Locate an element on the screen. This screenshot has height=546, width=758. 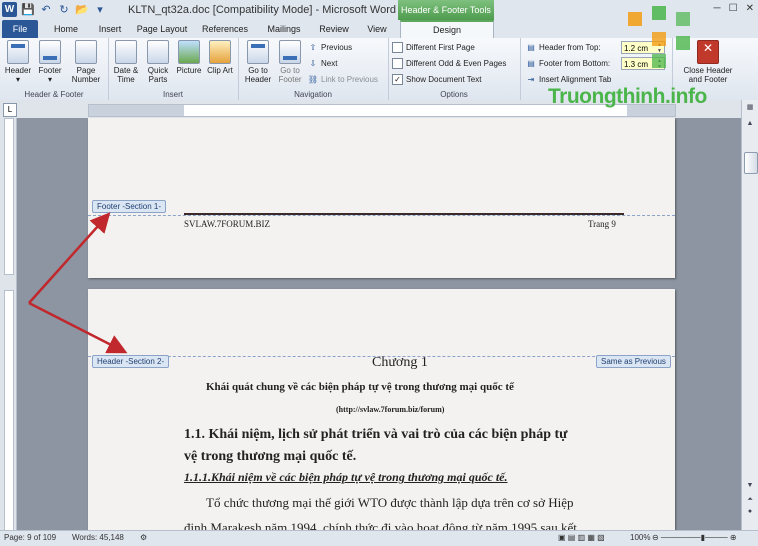
open-folder-icon: 📂 is located at coordinates (82, 10).